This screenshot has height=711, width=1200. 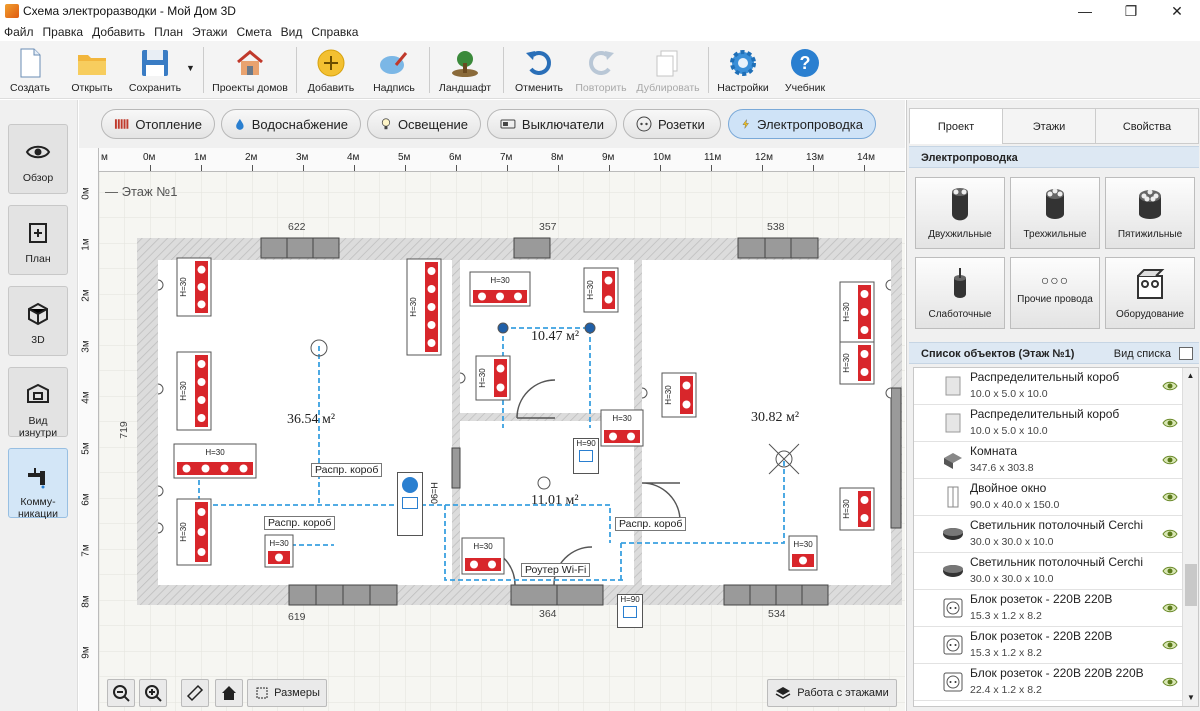 I want to click on list-view-toggle: Вид списка, so click(x=1142, y=354).